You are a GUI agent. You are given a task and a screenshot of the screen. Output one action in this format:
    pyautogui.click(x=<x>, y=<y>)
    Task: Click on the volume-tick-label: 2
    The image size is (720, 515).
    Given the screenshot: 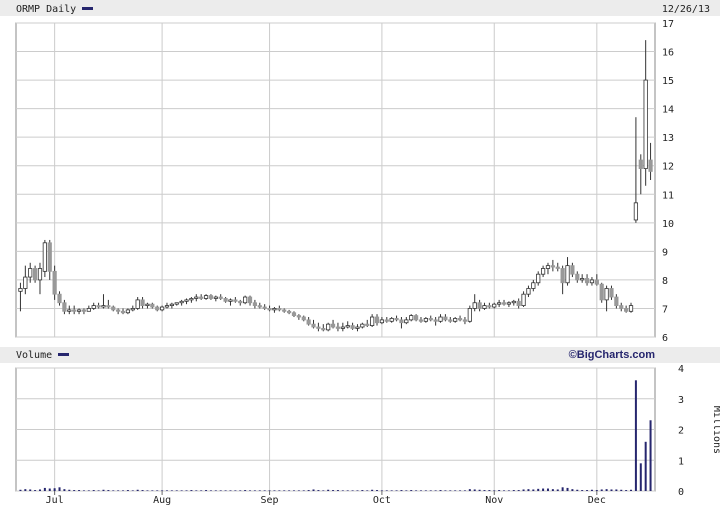 What is the action you would take?
    pyautogui.click(x=681, y=431)
    